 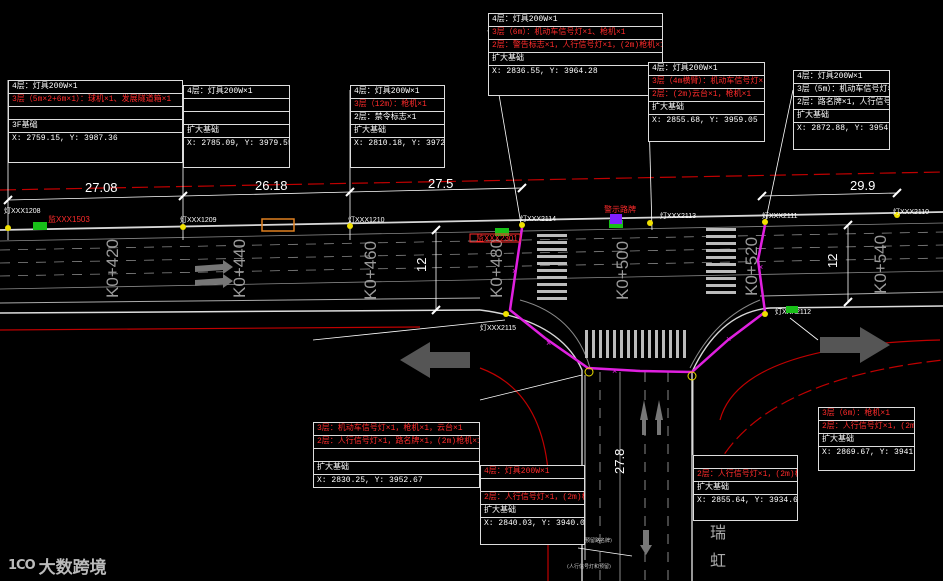 What do you see at coordinates (862, 185) in the screenshot?
I see `dim-label: 29.9` at bounding box center [862, 185].